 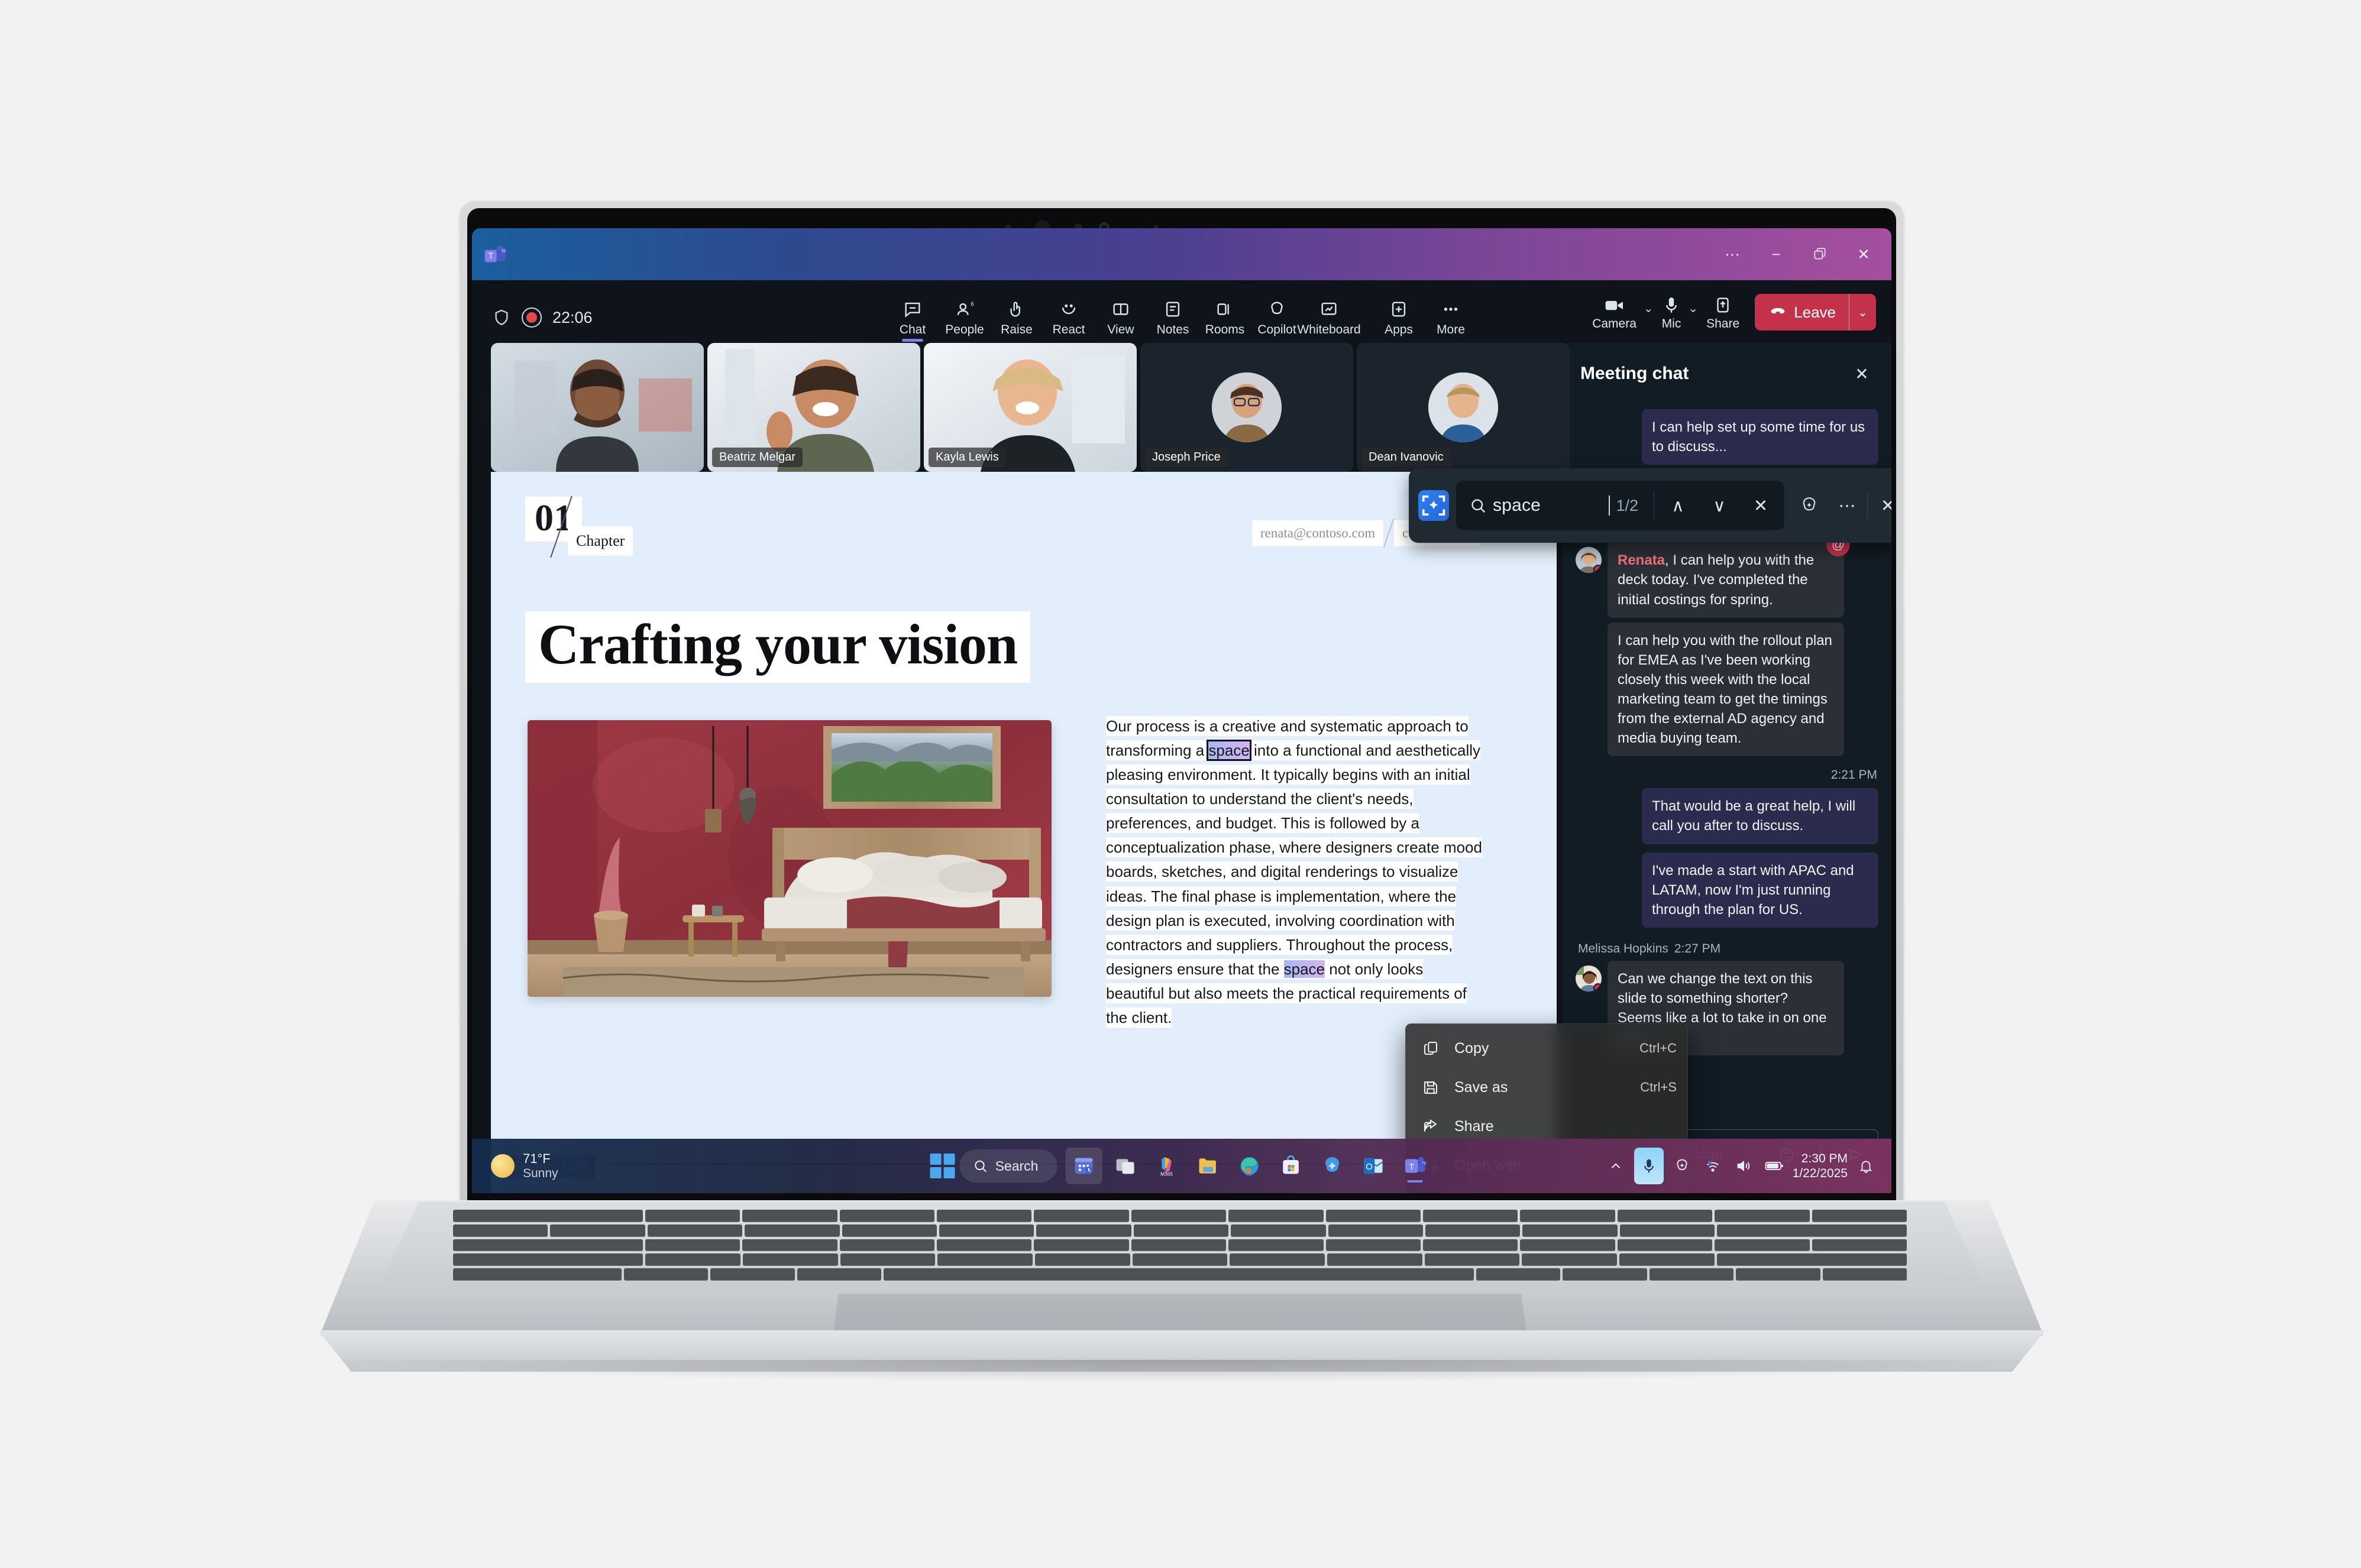 I want to click on slide-title-text: Crafting your vision, so click(x=778, y=644).